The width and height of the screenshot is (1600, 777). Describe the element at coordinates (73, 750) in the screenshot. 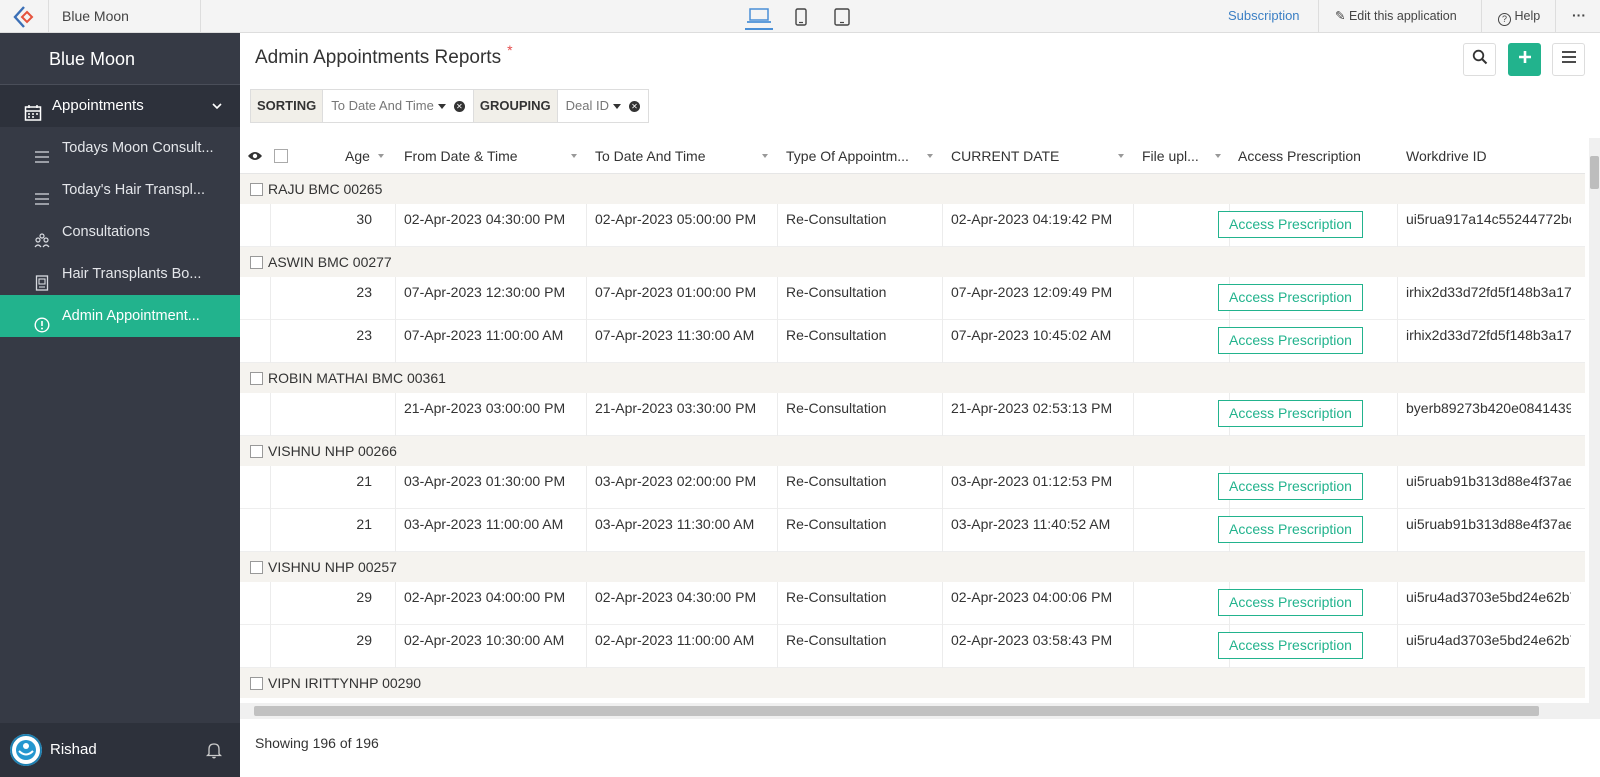

I see `user-name: Rishad` at that location.